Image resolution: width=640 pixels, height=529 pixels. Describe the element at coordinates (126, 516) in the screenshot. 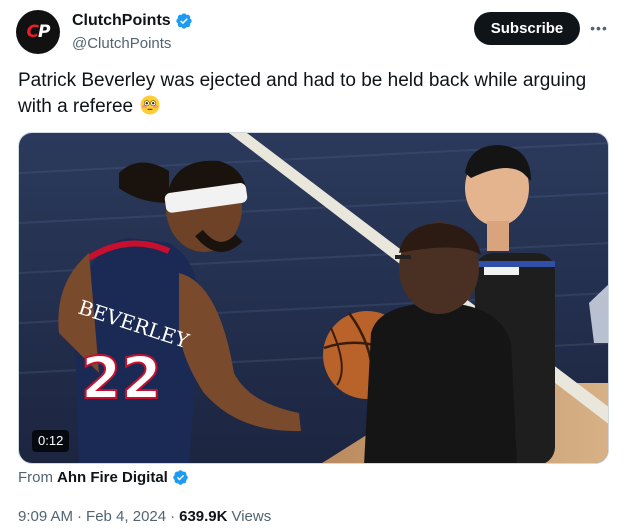

I see `post-date: Feb 4, 2024` at that location.